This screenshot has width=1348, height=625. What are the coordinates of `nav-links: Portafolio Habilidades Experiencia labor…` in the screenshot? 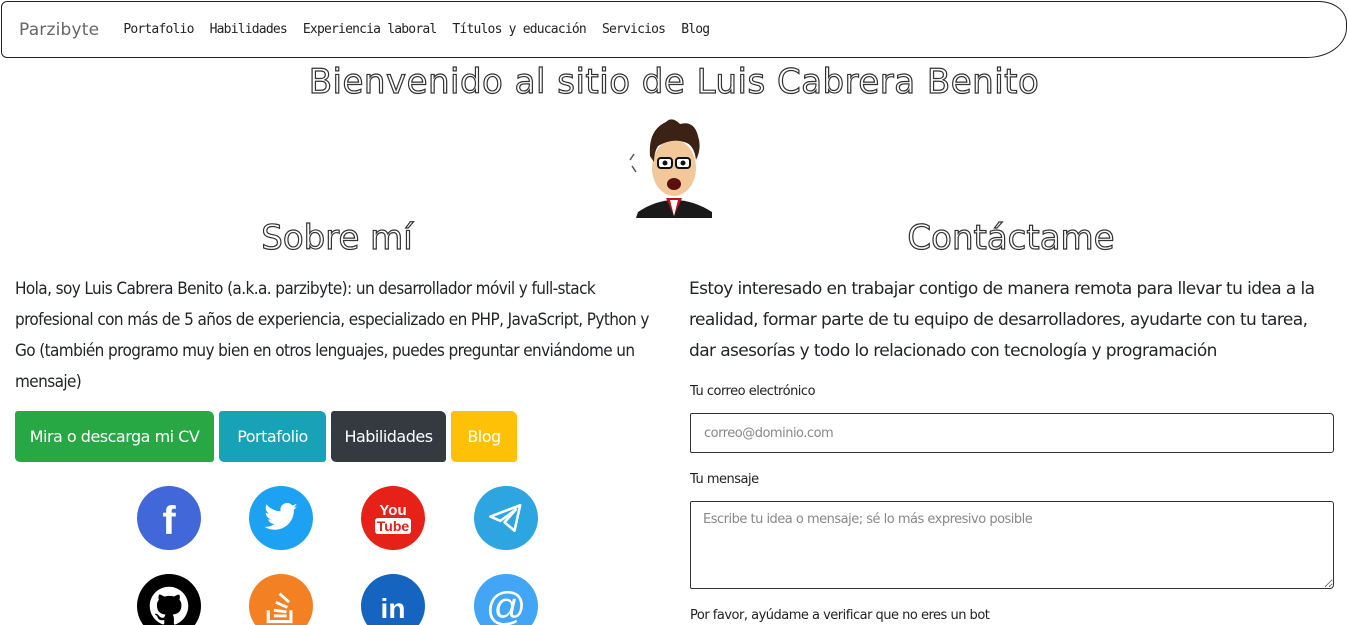 It's located at (424, 29).